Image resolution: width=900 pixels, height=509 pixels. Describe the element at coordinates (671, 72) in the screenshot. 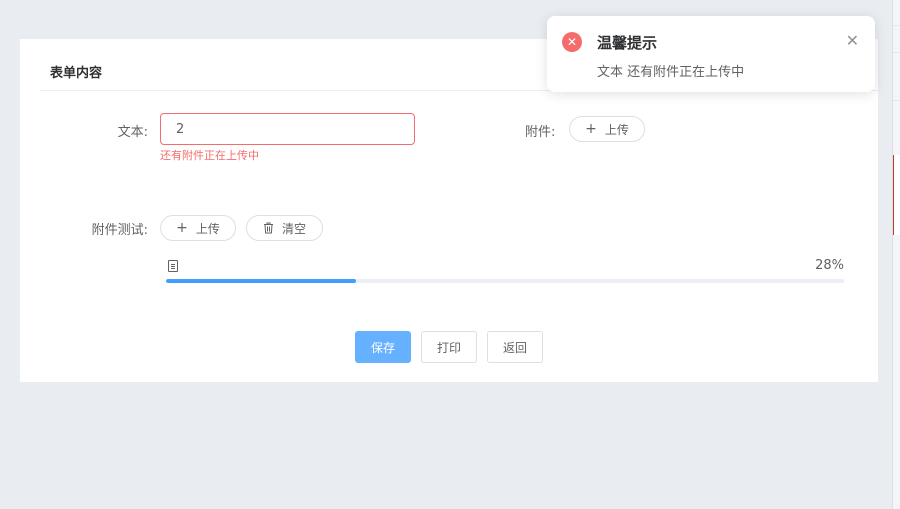

I see `notification-message: 文本 还有附件正在上传中` at that location.